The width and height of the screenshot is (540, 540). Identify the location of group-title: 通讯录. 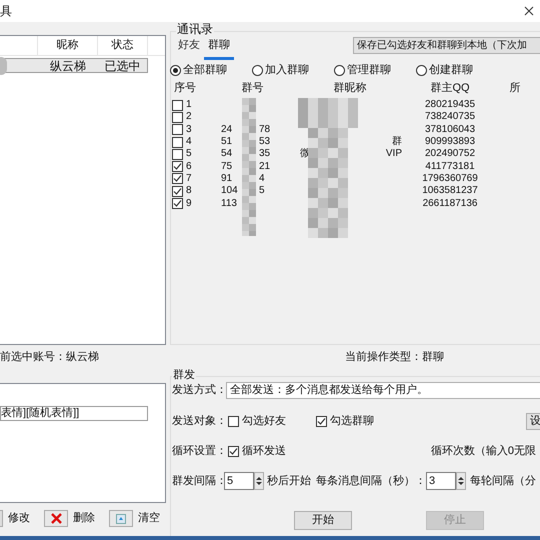
(195, 29).